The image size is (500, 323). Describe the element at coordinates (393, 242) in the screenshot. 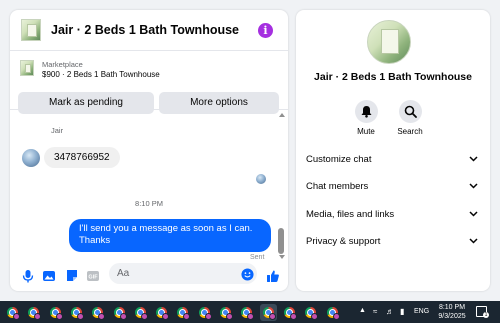

I see `privacy-support-row: Privacy & support` at that location.